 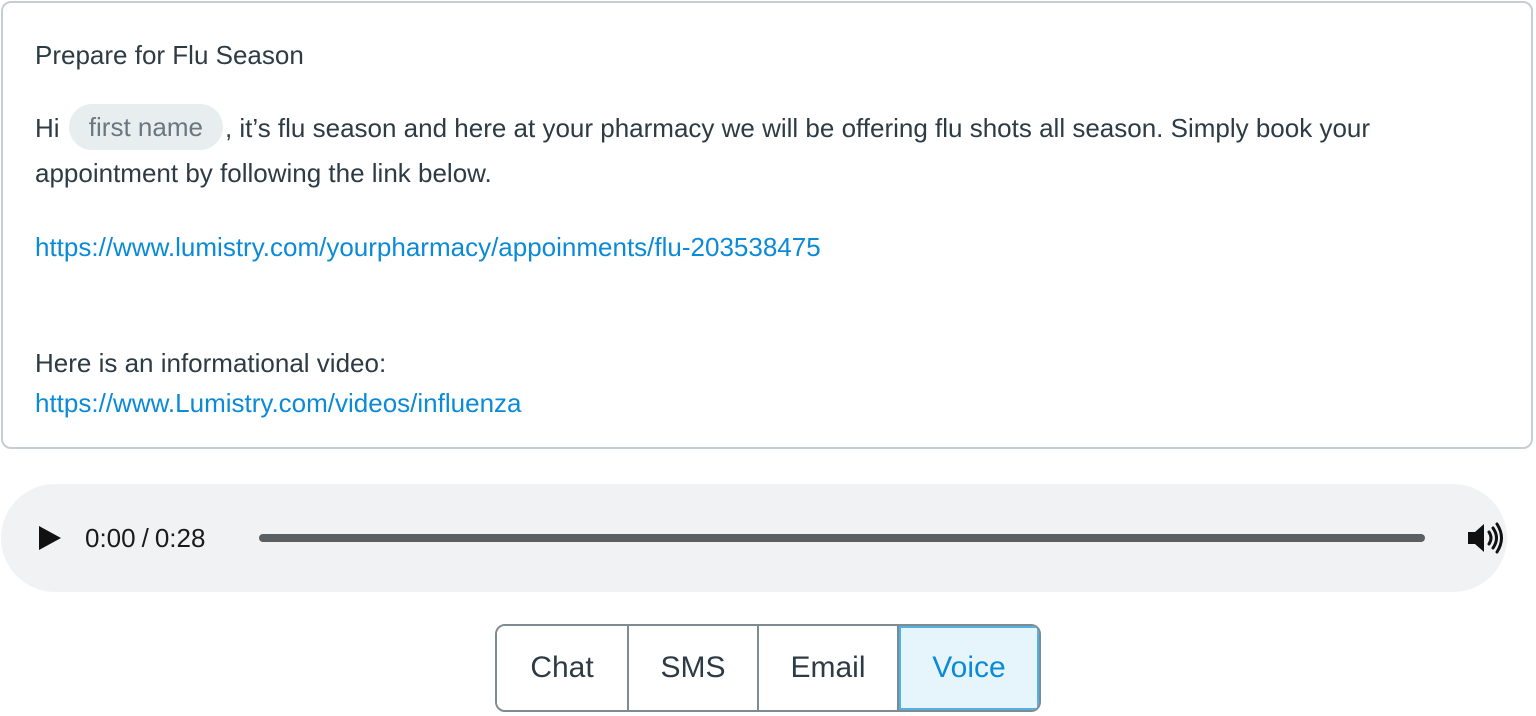 I want to click on time-display: 0:00/0:28, so click(x=145, y=538).